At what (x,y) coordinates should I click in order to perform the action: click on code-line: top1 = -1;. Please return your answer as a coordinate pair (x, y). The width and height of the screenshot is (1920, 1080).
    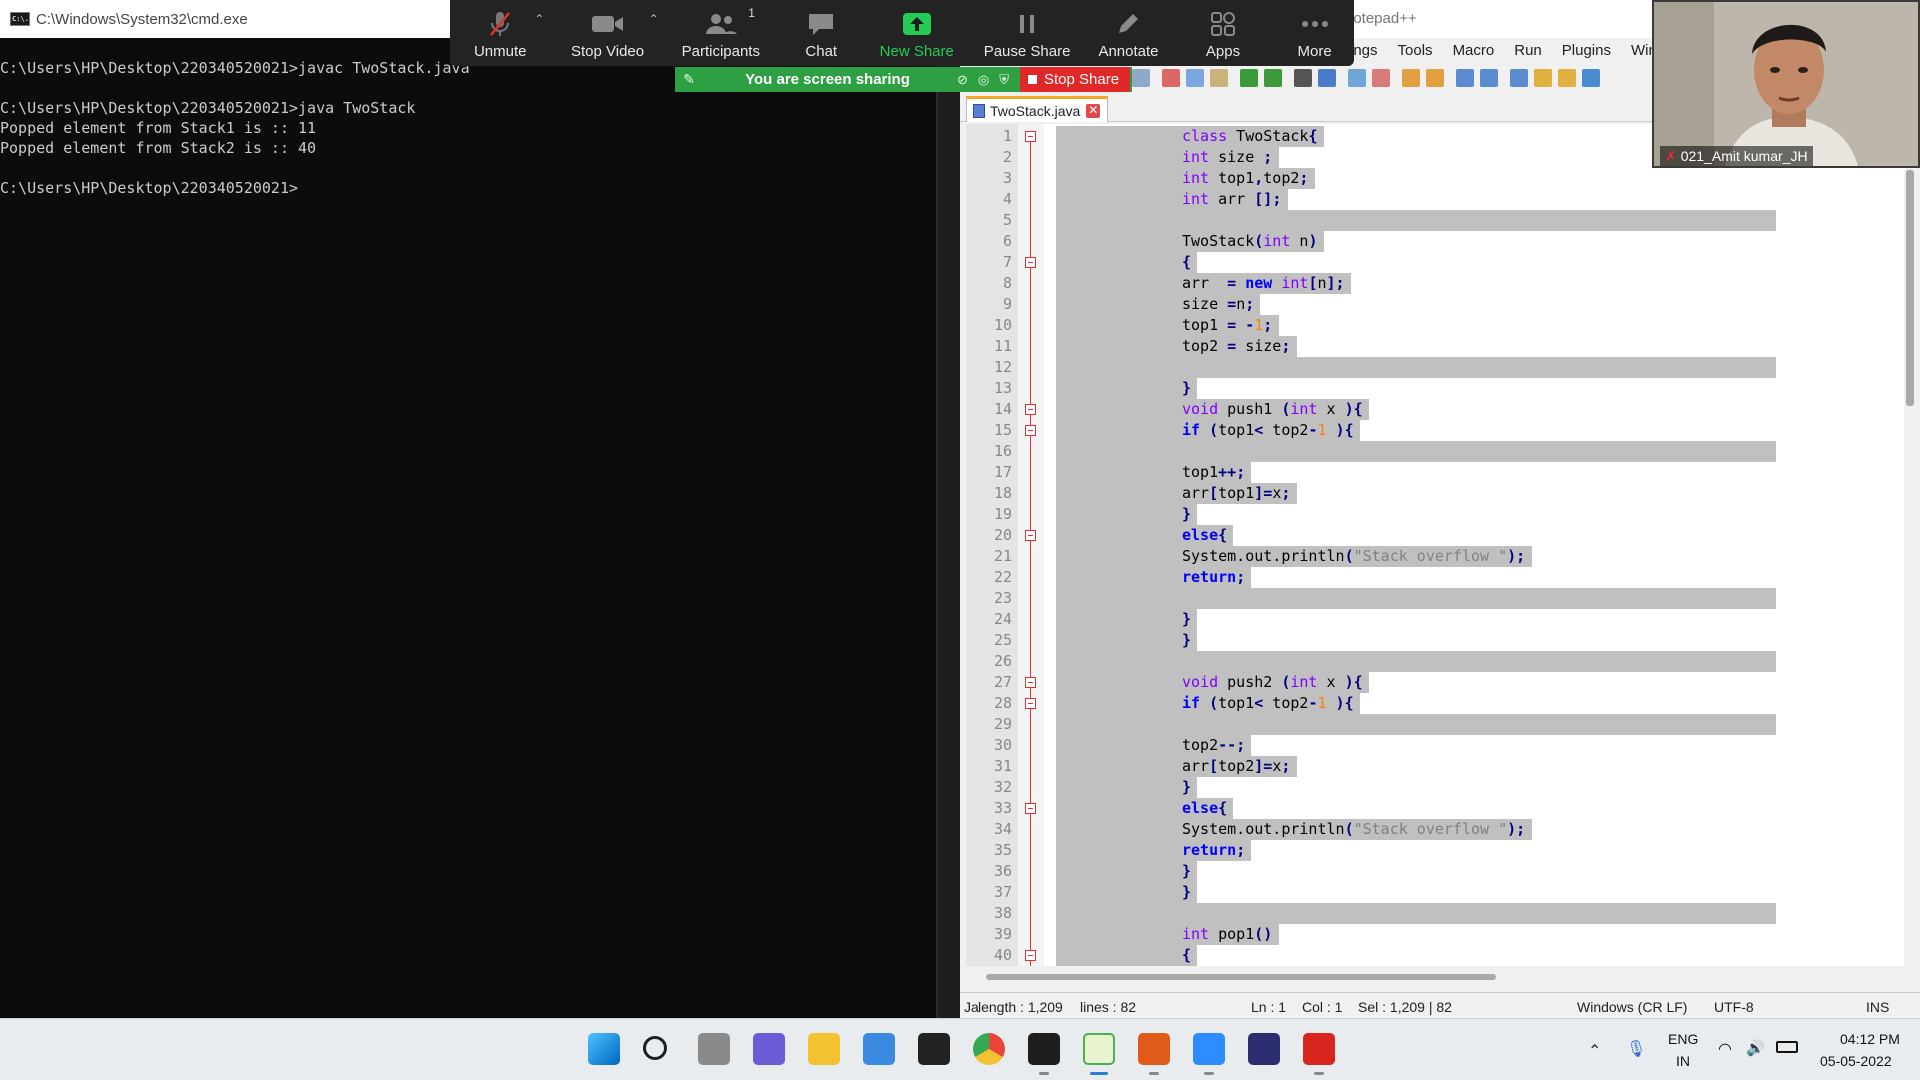
    Looking at the image, I should click on (1227, 325).